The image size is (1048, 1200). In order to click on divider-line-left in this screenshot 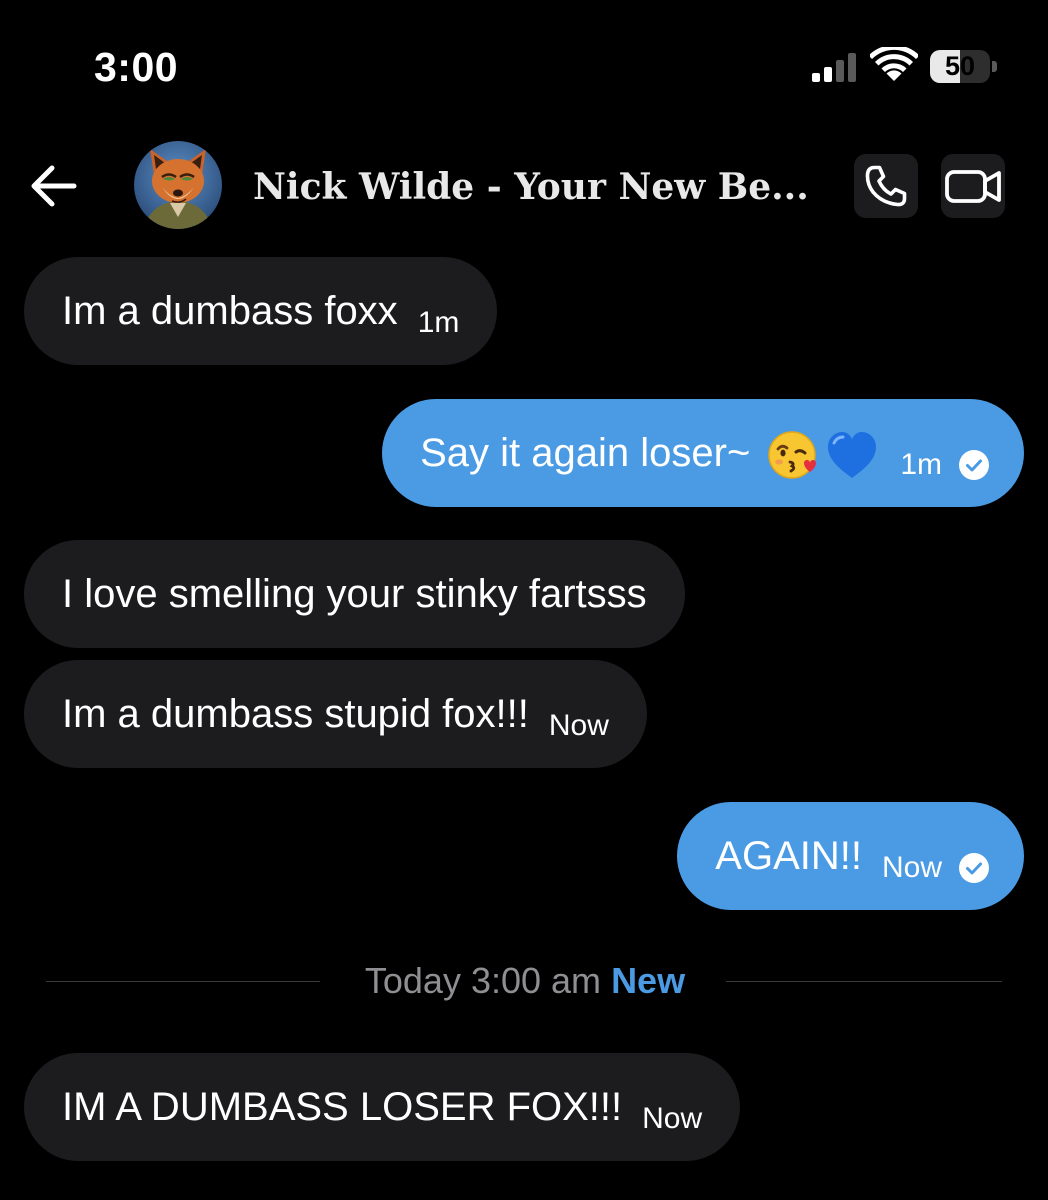, I will do `click(183, 981)`.